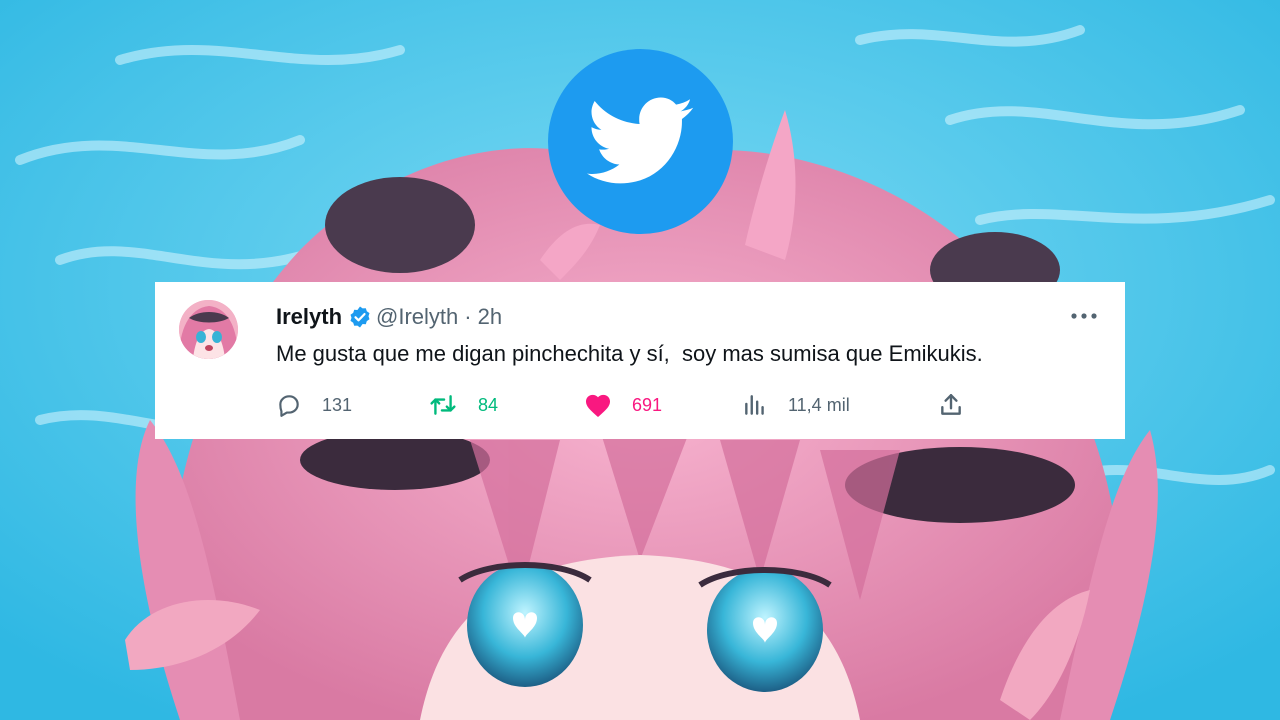 The width and height of the screenshot is (1280, 720). I want to click on like-button: 691, so click(623, 405).